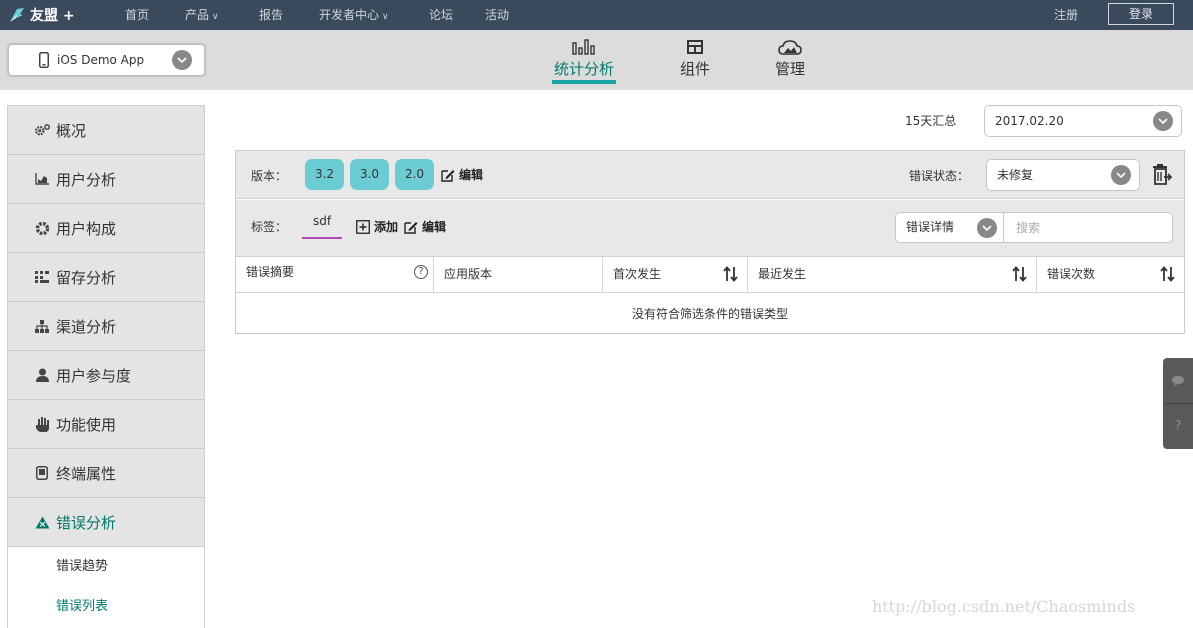 The image size is (1193, 628). Describe the element at coordinates (377, 226) in the screenshot. I see `add-tag-link: 添加` at that location.